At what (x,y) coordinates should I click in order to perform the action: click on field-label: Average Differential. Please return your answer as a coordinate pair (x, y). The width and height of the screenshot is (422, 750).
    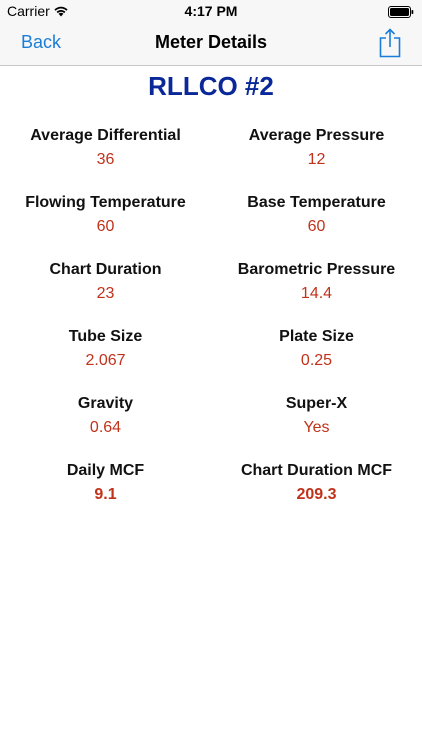
    Looking at the image, I should click on (105, 135).